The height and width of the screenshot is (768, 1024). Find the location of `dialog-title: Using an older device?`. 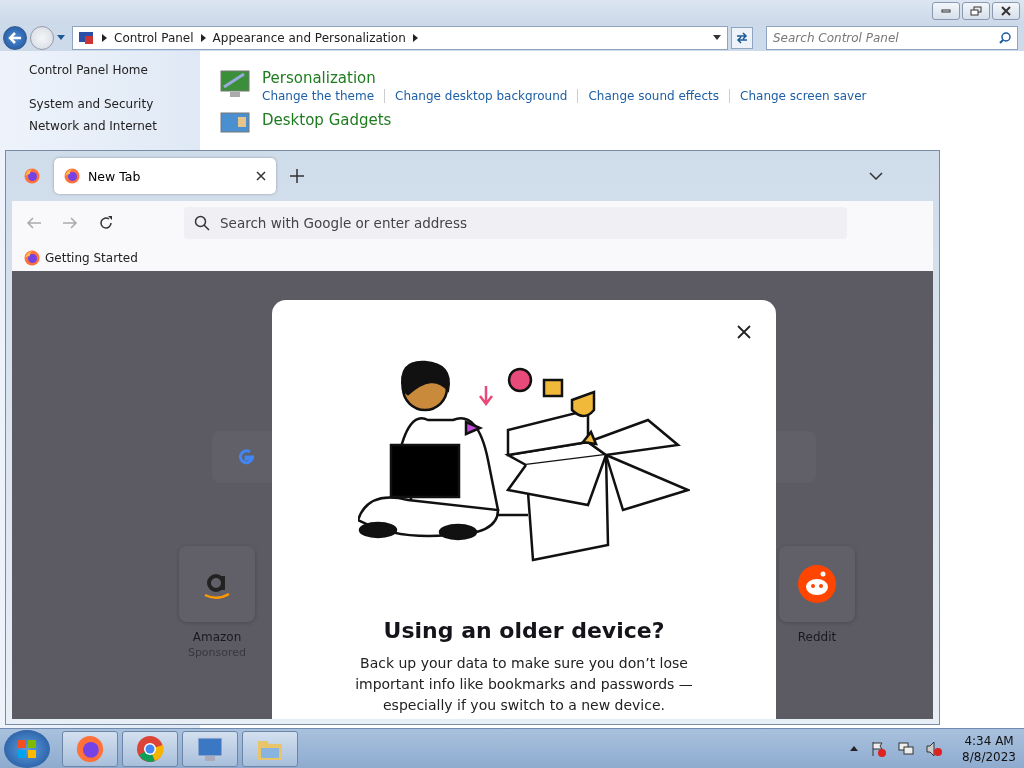

dialog-title: Using an older device? is located at coordinates (524, 630).